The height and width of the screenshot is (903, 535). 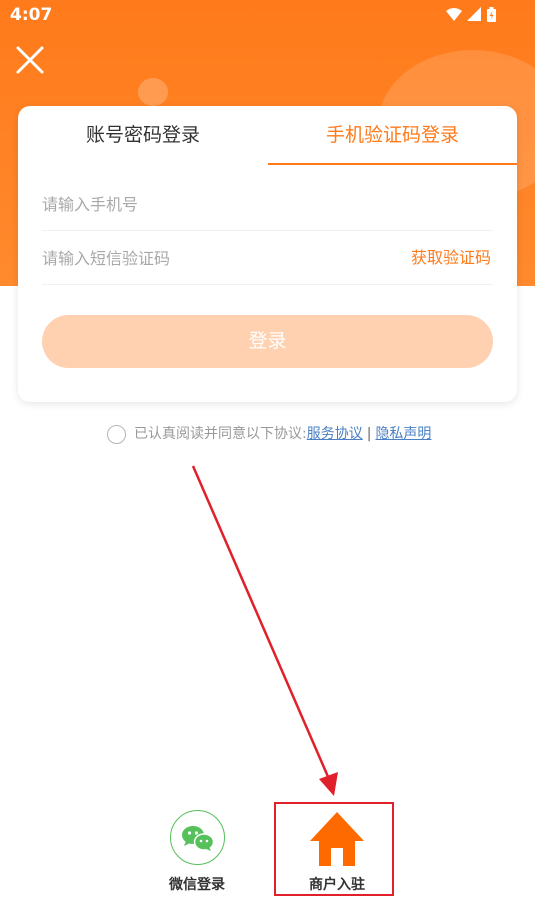 I want to click on close-icon, so click(x=30, y=60).